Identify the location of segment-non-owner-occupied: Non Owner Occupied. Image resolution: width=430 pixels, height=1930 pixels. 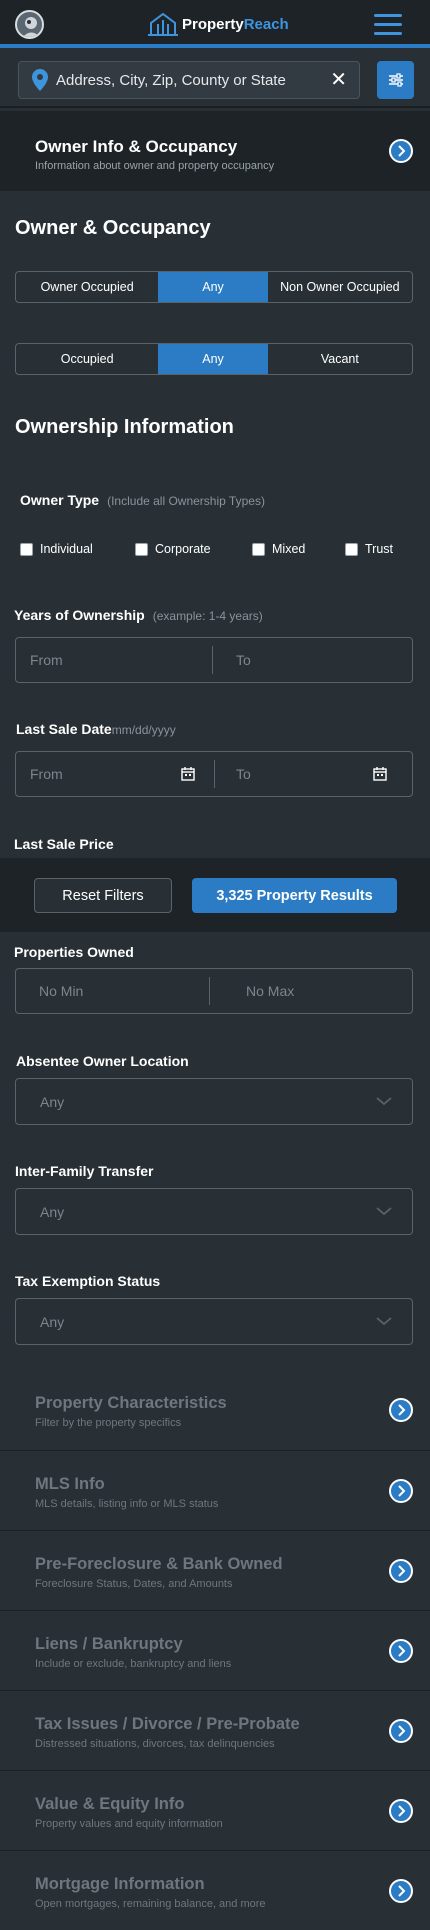
(340, 287).